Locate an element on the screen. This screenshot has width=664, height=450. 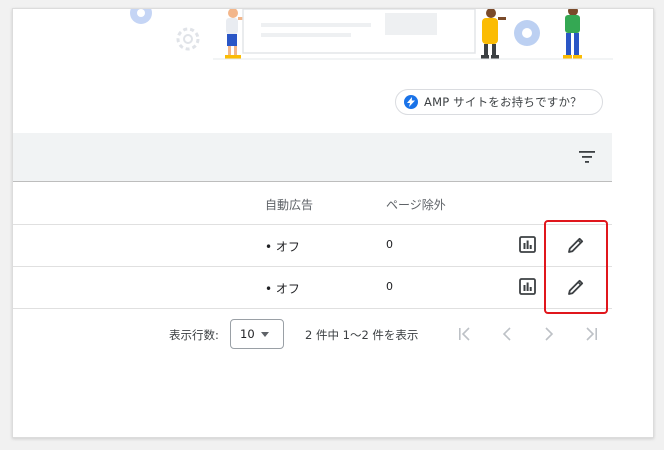
amp-chip-label: AMP サイトをお持ちですか？ is located at coordinates (503, 102).